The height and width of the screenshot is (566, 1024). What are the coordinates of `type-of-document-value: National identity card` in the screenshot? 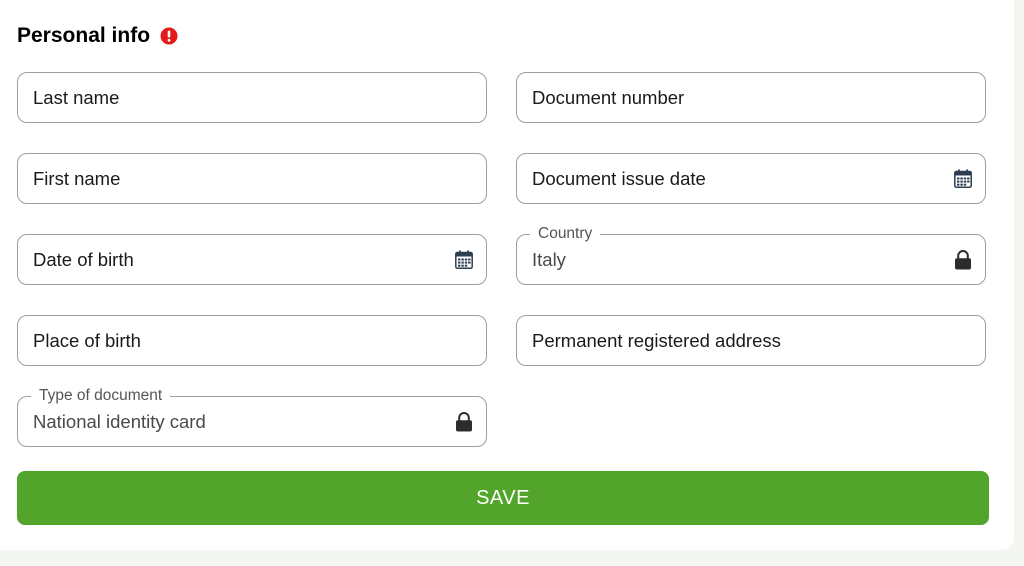 It's located at (119, 421).